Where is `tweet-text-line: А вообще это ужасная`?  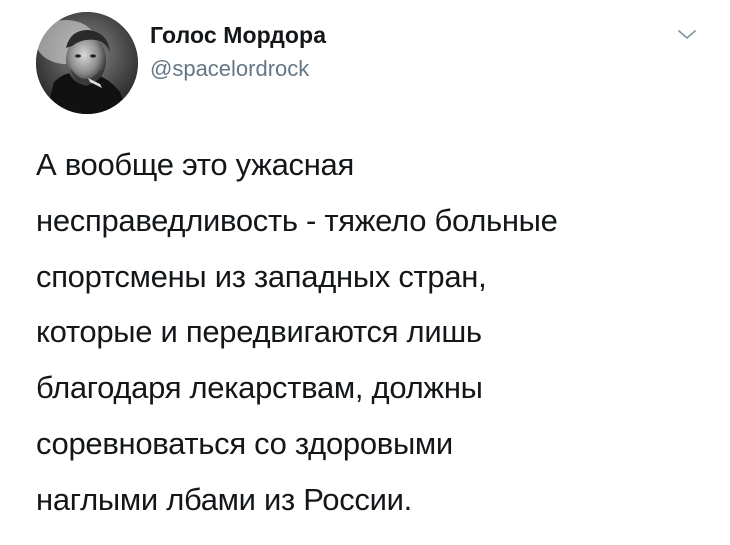
tweet-text-line: А вообще это ужасная is located at coordinates (195, 164).